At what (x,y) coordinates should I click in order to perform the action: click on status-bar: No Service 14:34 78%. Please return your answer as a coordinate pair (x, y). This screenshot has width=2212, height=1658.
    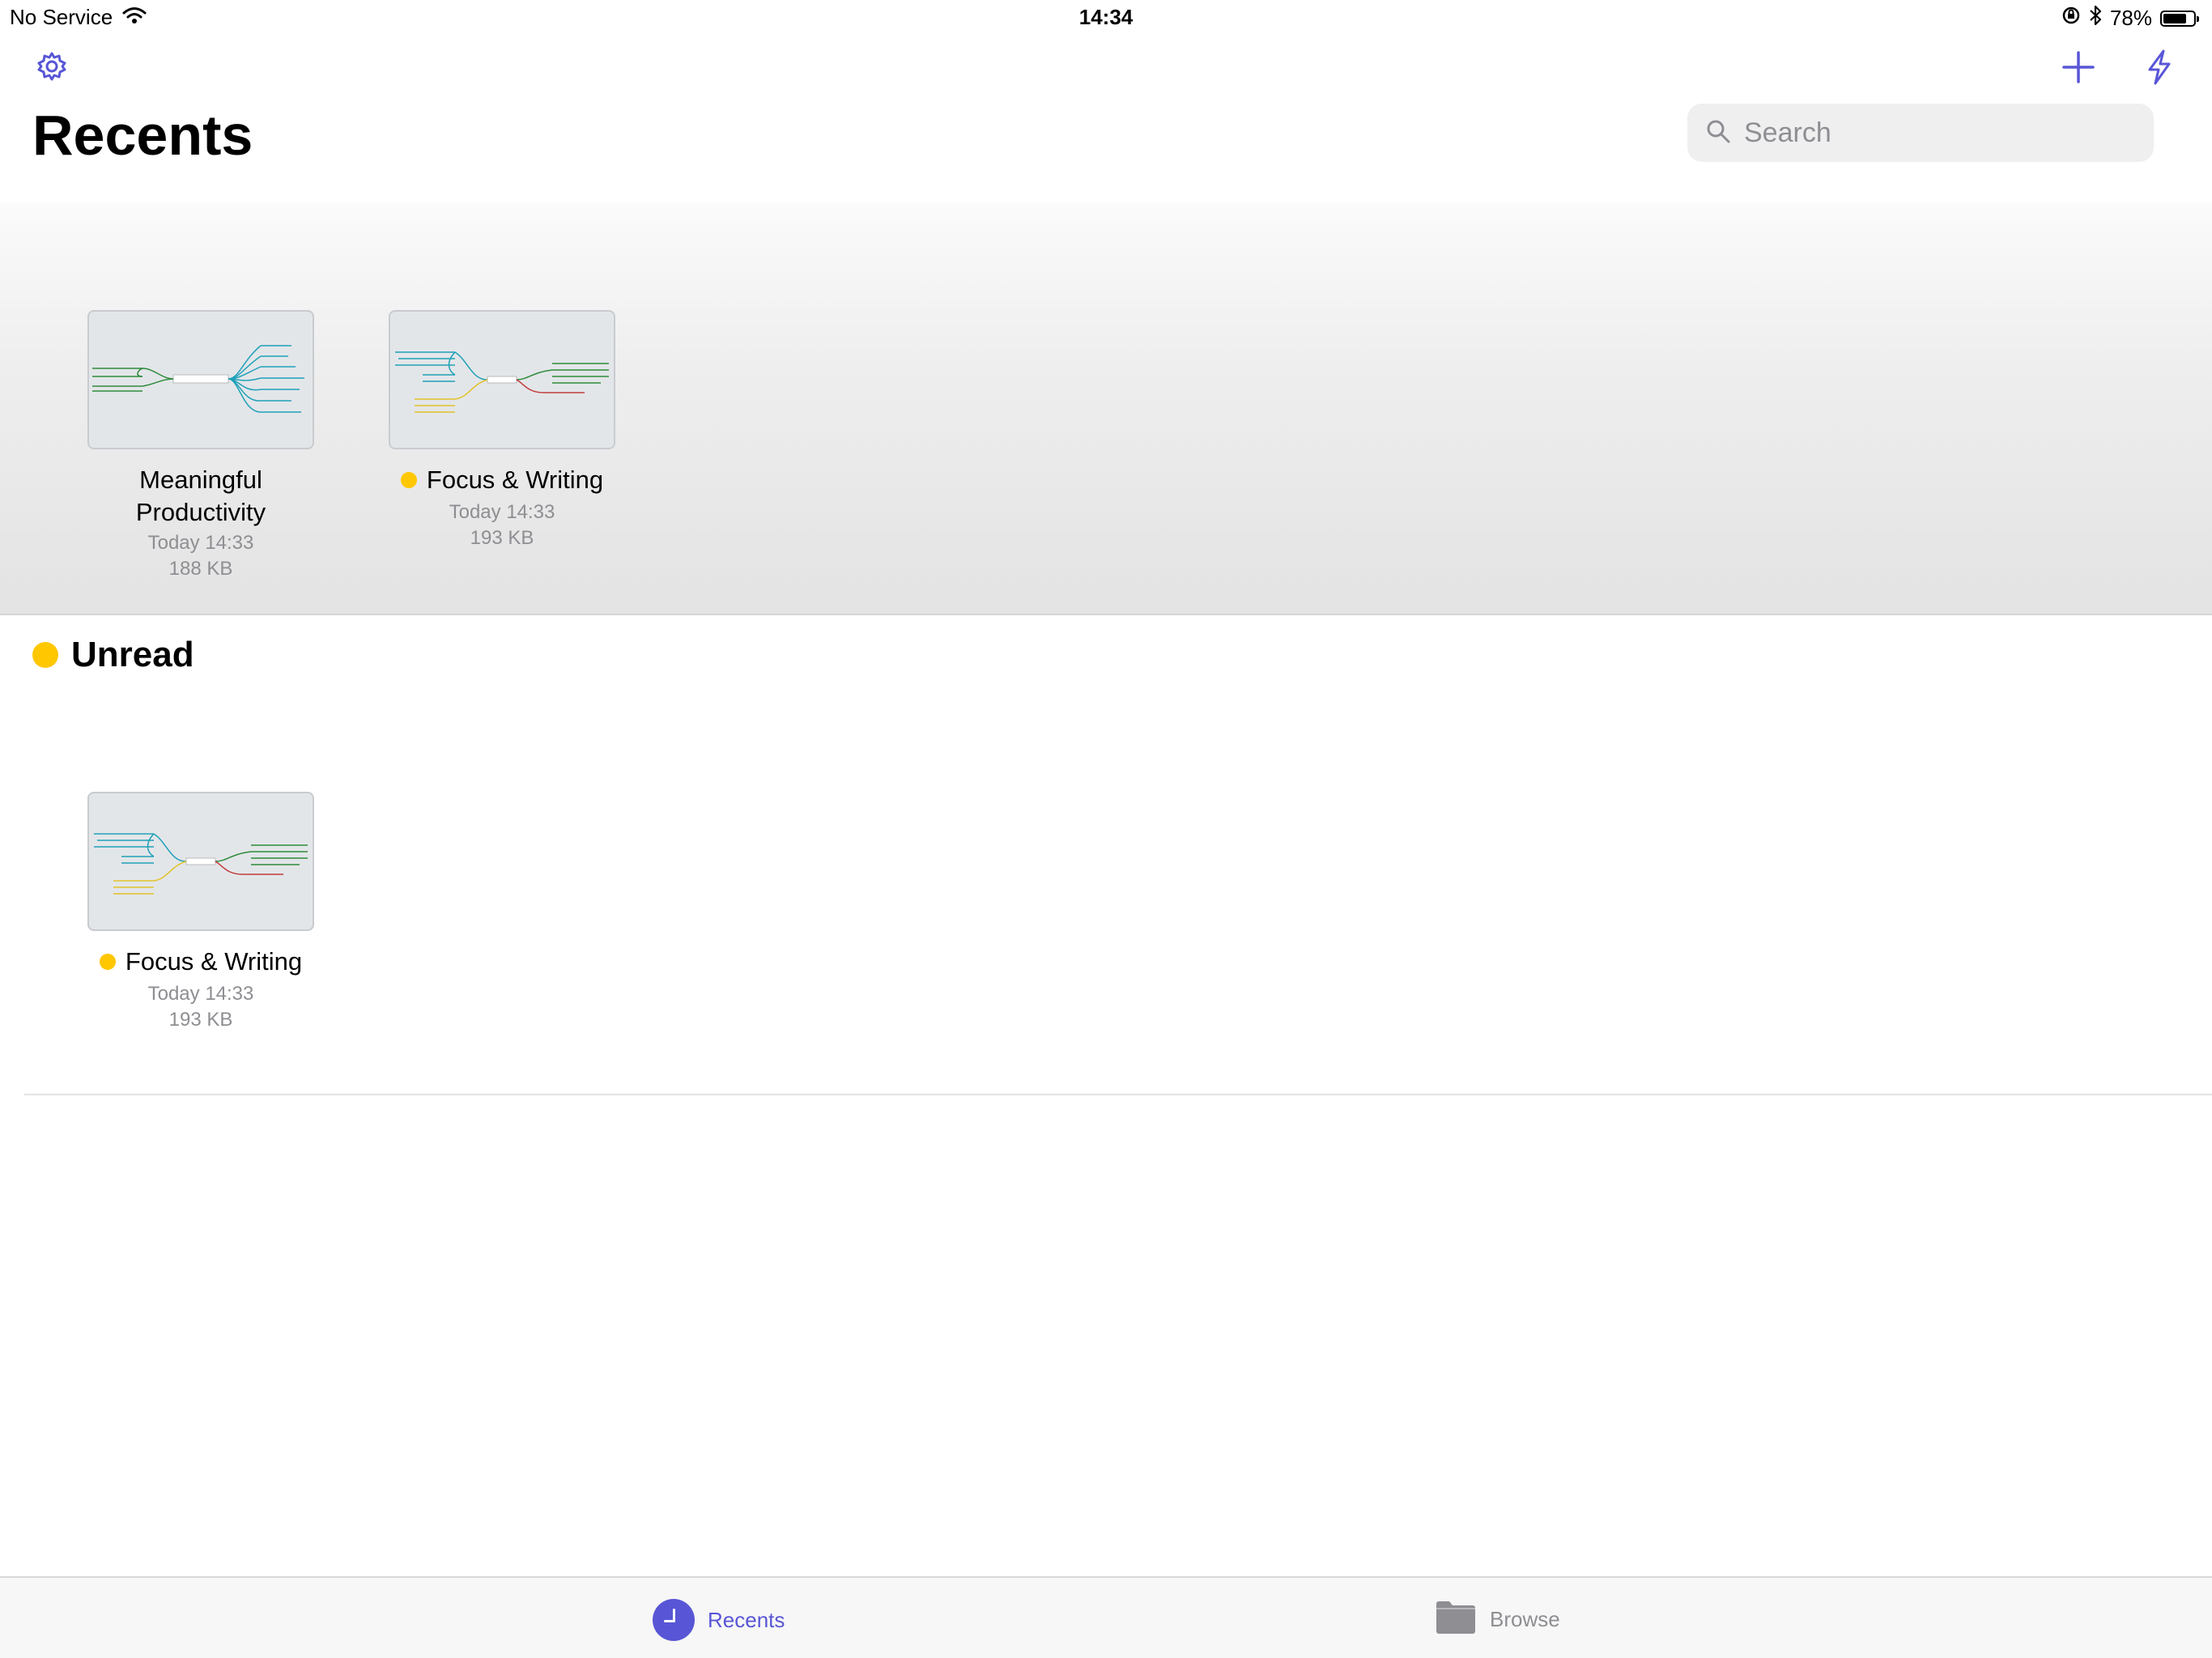
    Looking at the image, I should click on (1106, 18).